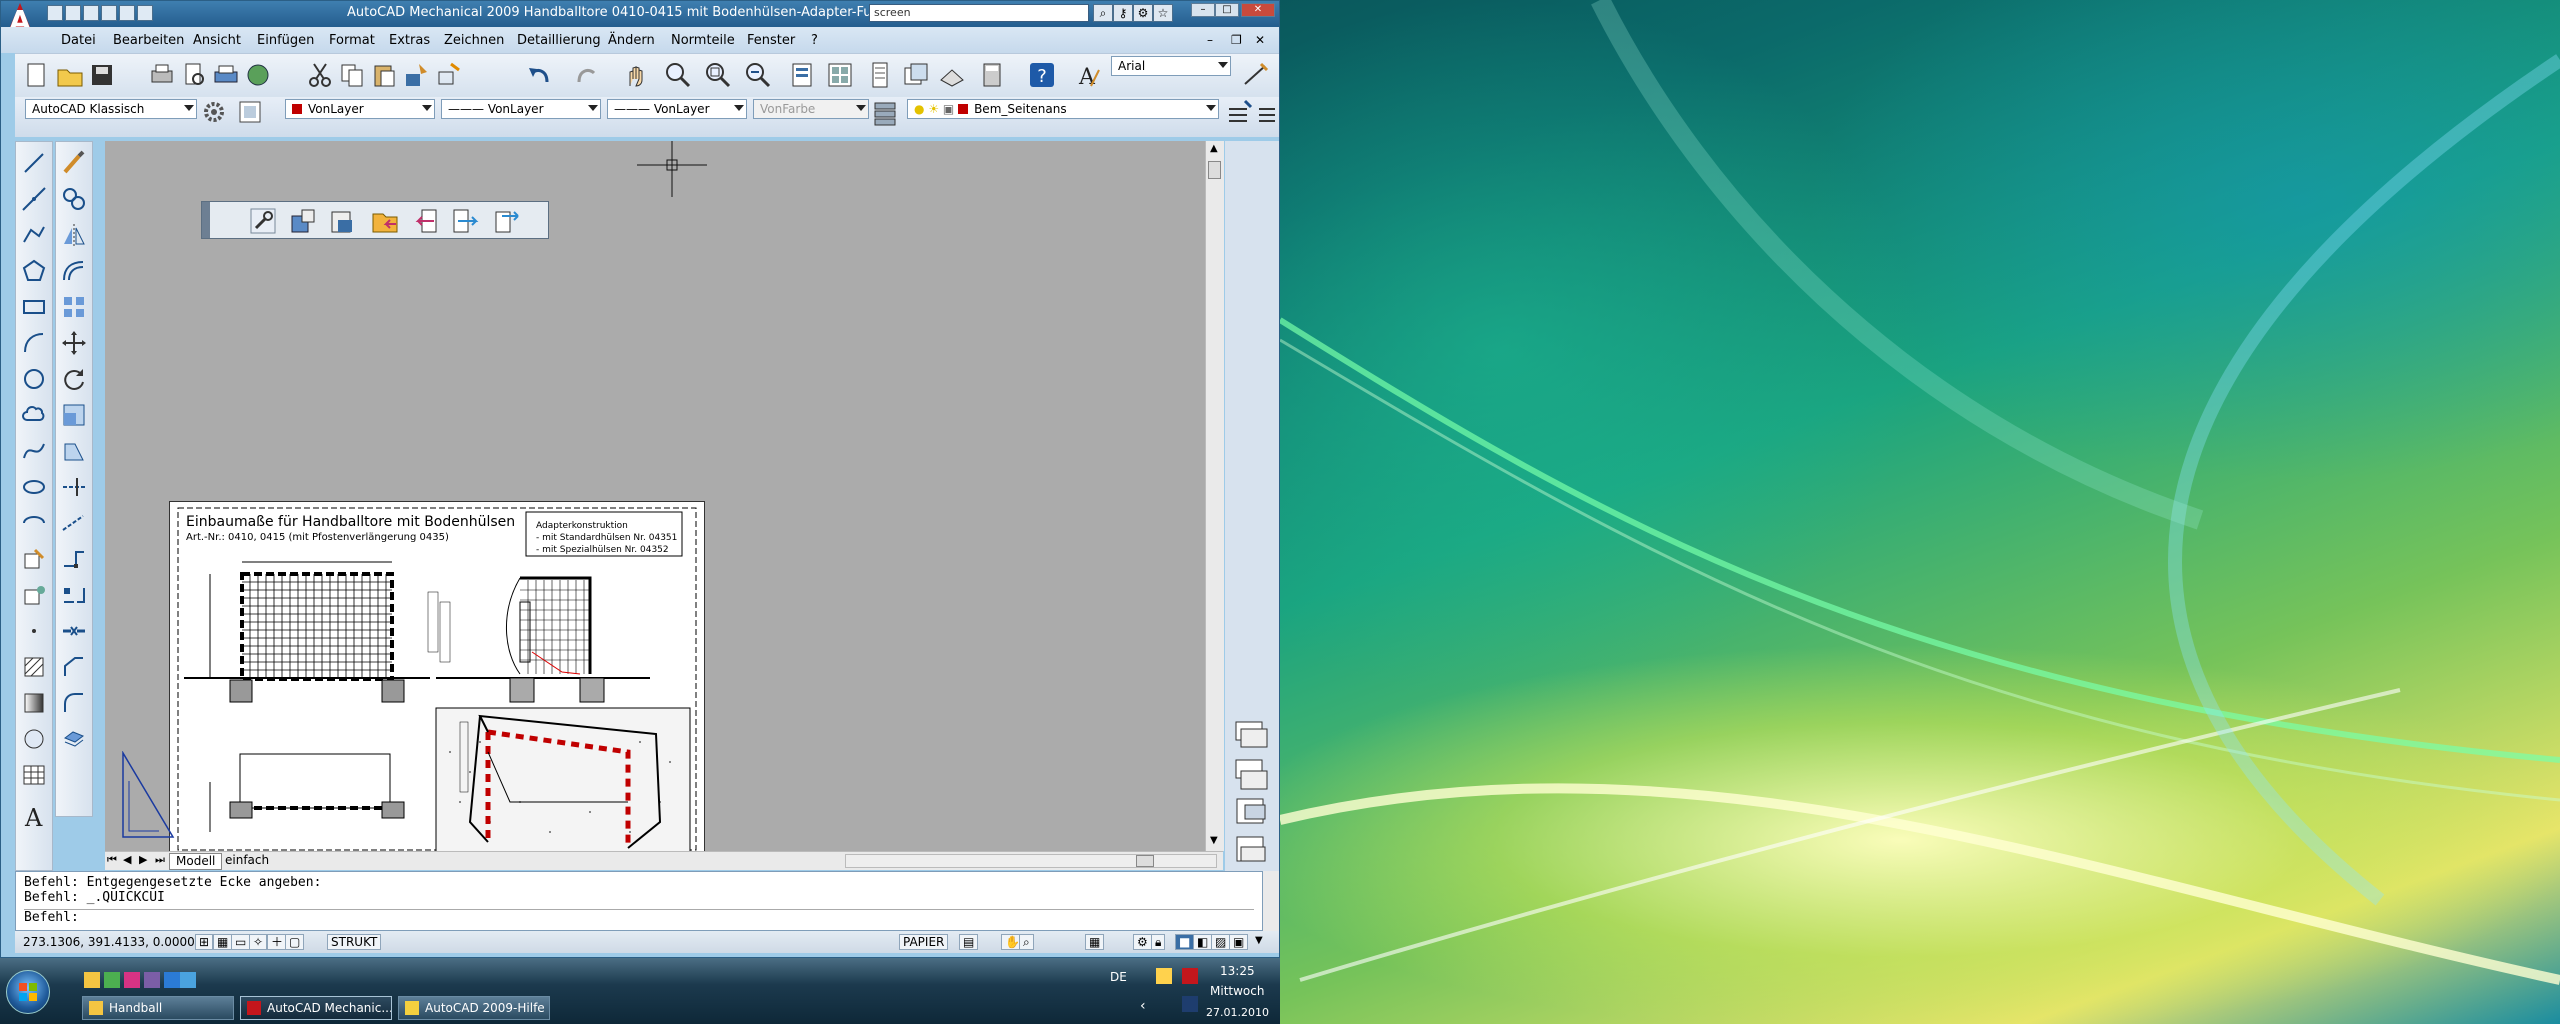 This screenshot has width=2560, height=1024. I want to click on redo-icon, so click(145, 13).